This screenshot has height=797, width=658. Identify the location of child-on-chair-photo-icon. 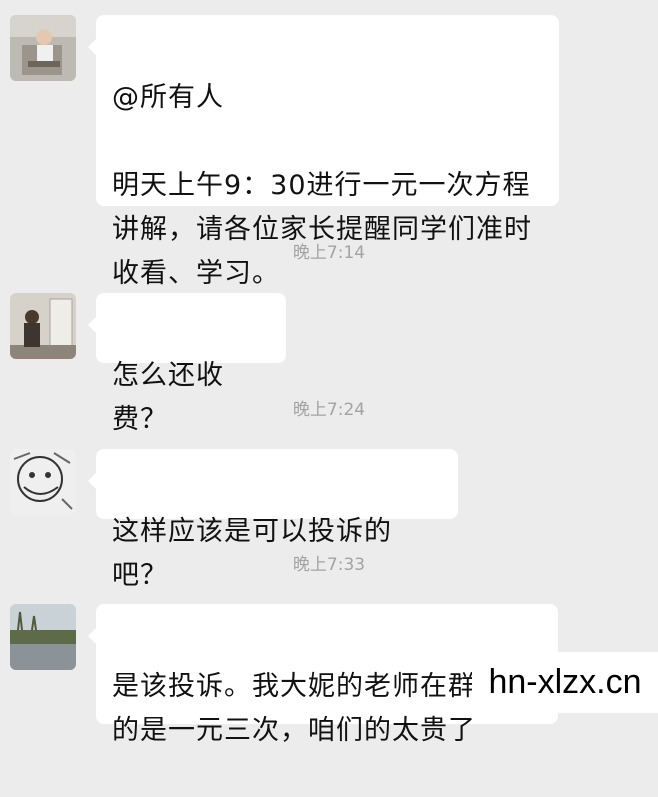
(43, 48).